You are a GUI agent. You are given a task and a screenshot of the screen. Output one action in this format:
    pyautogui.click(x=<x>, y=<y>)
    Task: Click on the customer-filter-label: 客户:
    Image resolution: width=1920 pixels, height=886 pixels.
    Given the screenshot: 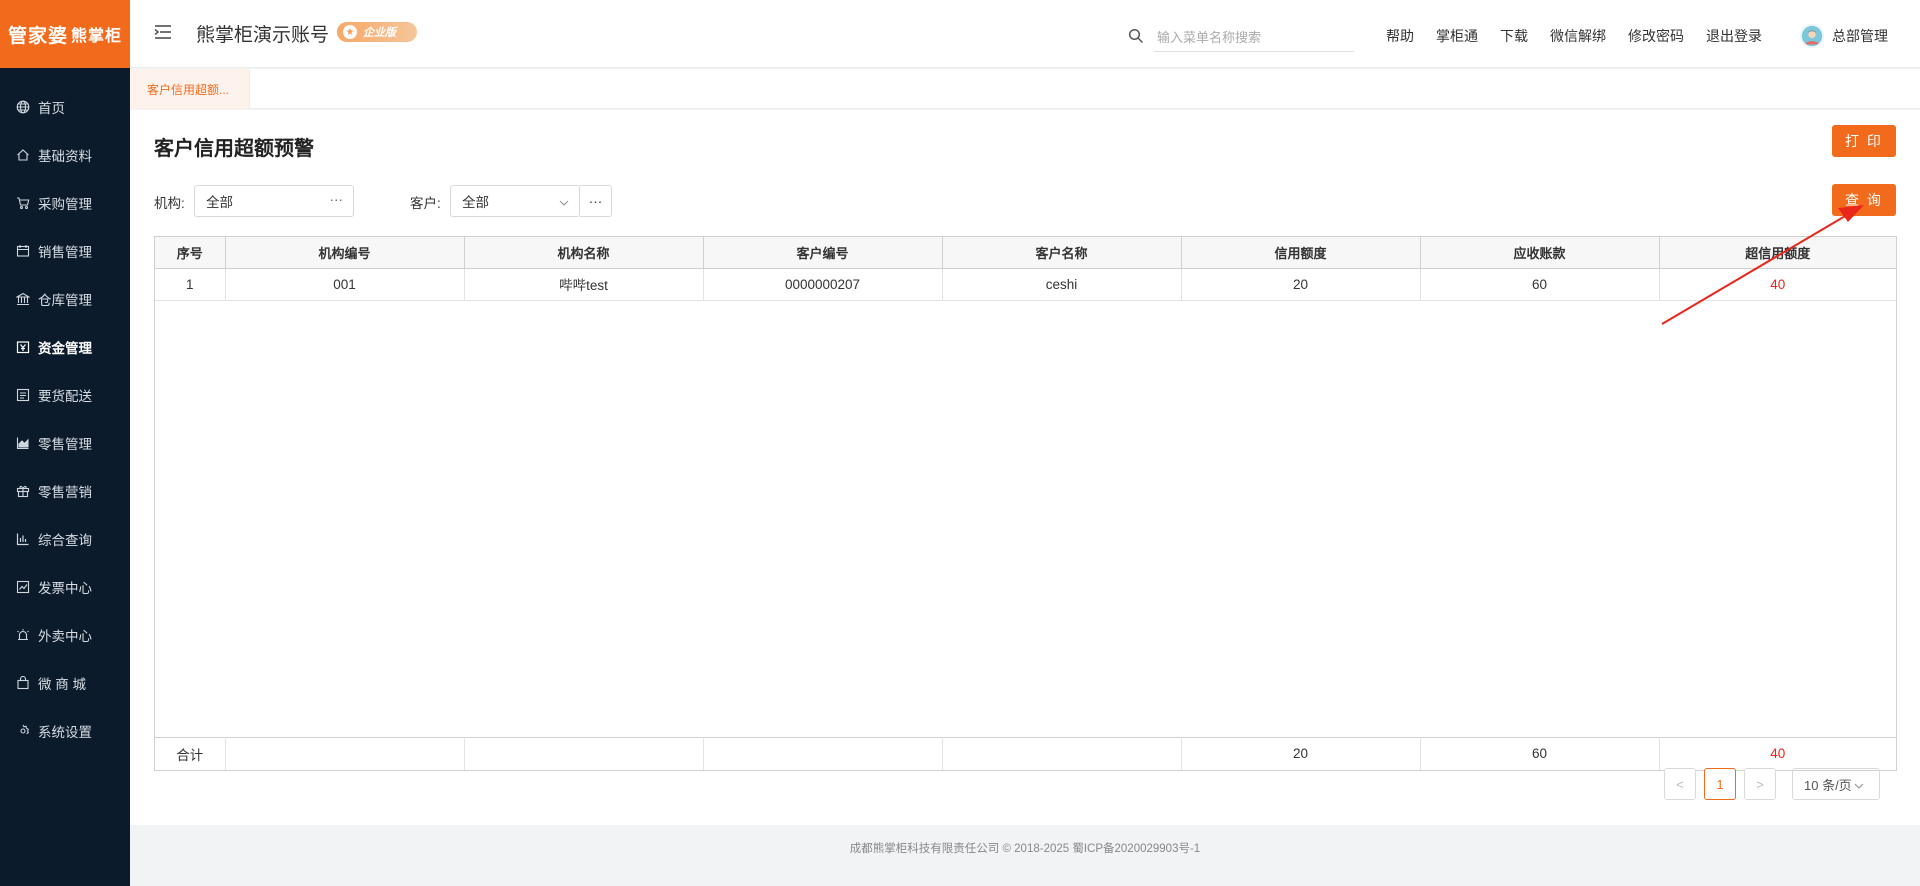 What is the action you would take?
    pyautogui.click(x=425, y=203)
    